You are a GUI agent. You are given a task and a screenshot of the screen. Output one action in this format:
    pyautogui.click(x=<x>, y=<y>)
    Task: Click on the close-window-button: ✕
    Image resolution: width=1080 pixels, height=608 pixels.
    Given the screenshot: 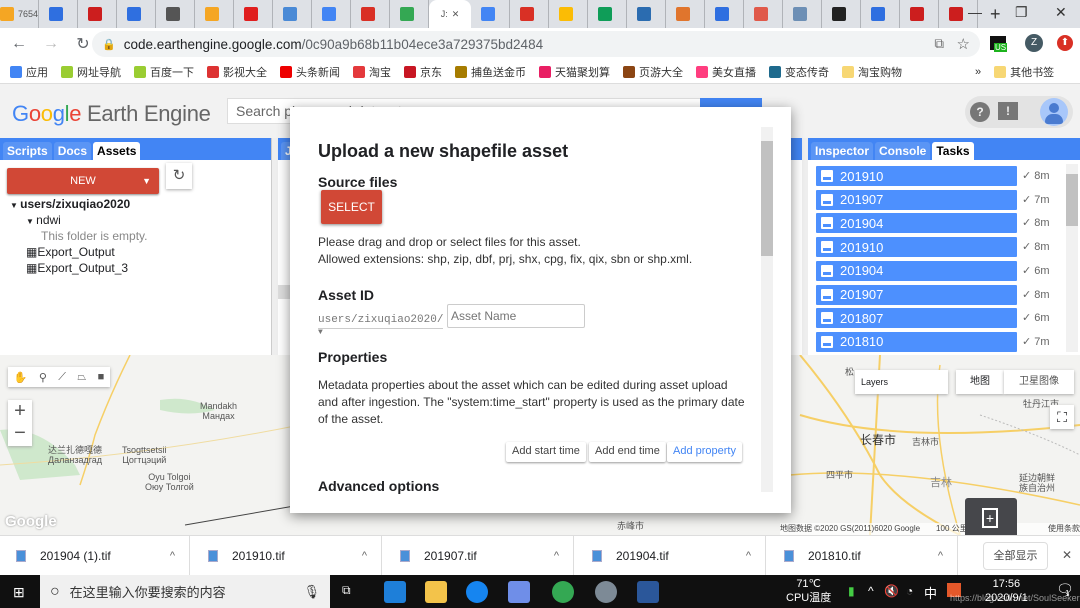 What is the action you would take?
    pyautogui.click(x=1061, y=12)
    